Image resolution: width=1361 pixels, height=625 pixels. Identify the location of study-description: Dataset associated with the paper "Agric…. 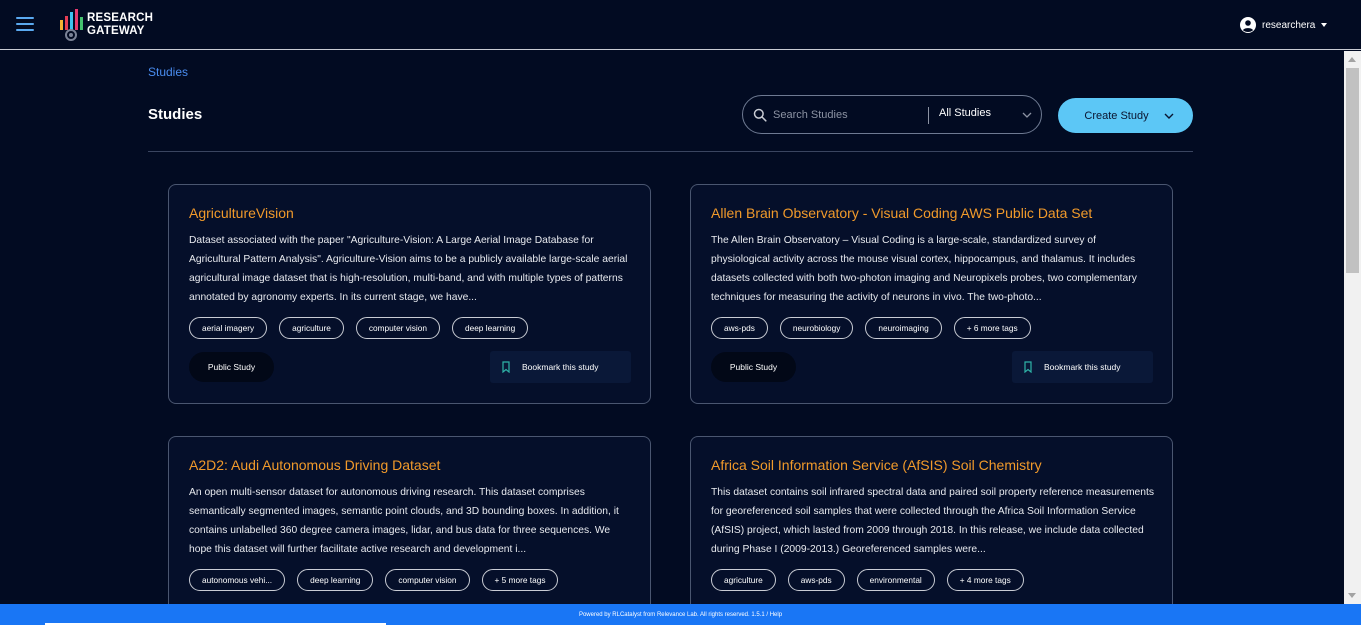
(408, 269).